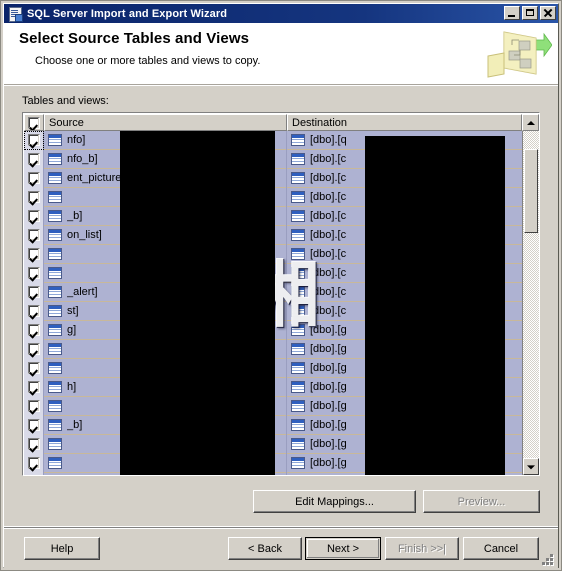 Image resolution: width=562 pixels, height=571 pixels. Describe the element at coordinates (15, 14) in the screenshot. I see `wizard-document-icon` at that location.